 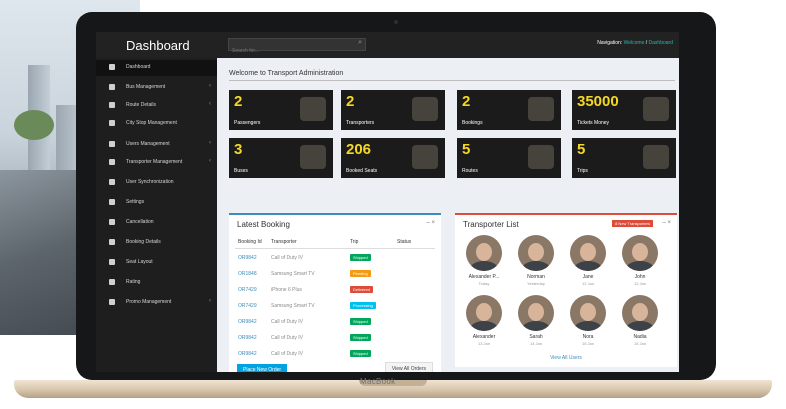 What do you see at coordinates (536, 277) in the screenshot?
I see `user-name: Norman` at bounding box center [536, 277].